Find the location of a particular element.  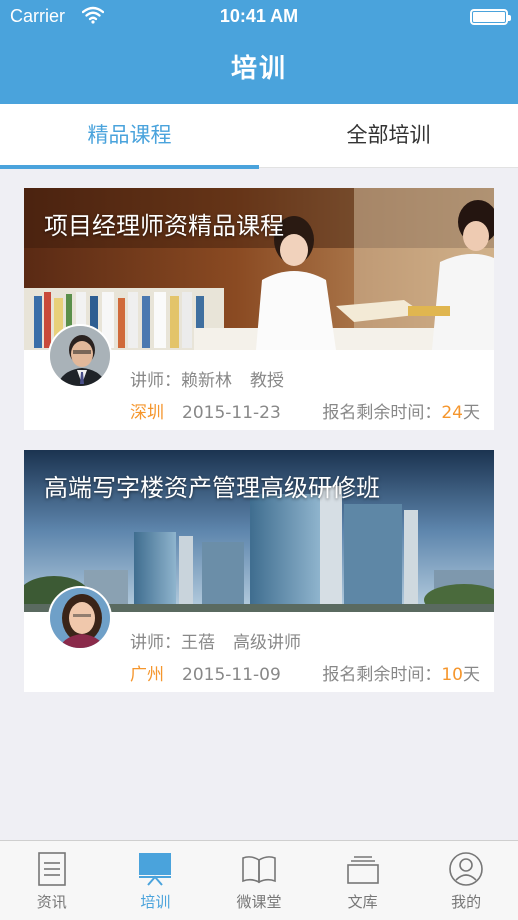

tab-featured-courses: 精品课程 is located at coordinates (129, 136).